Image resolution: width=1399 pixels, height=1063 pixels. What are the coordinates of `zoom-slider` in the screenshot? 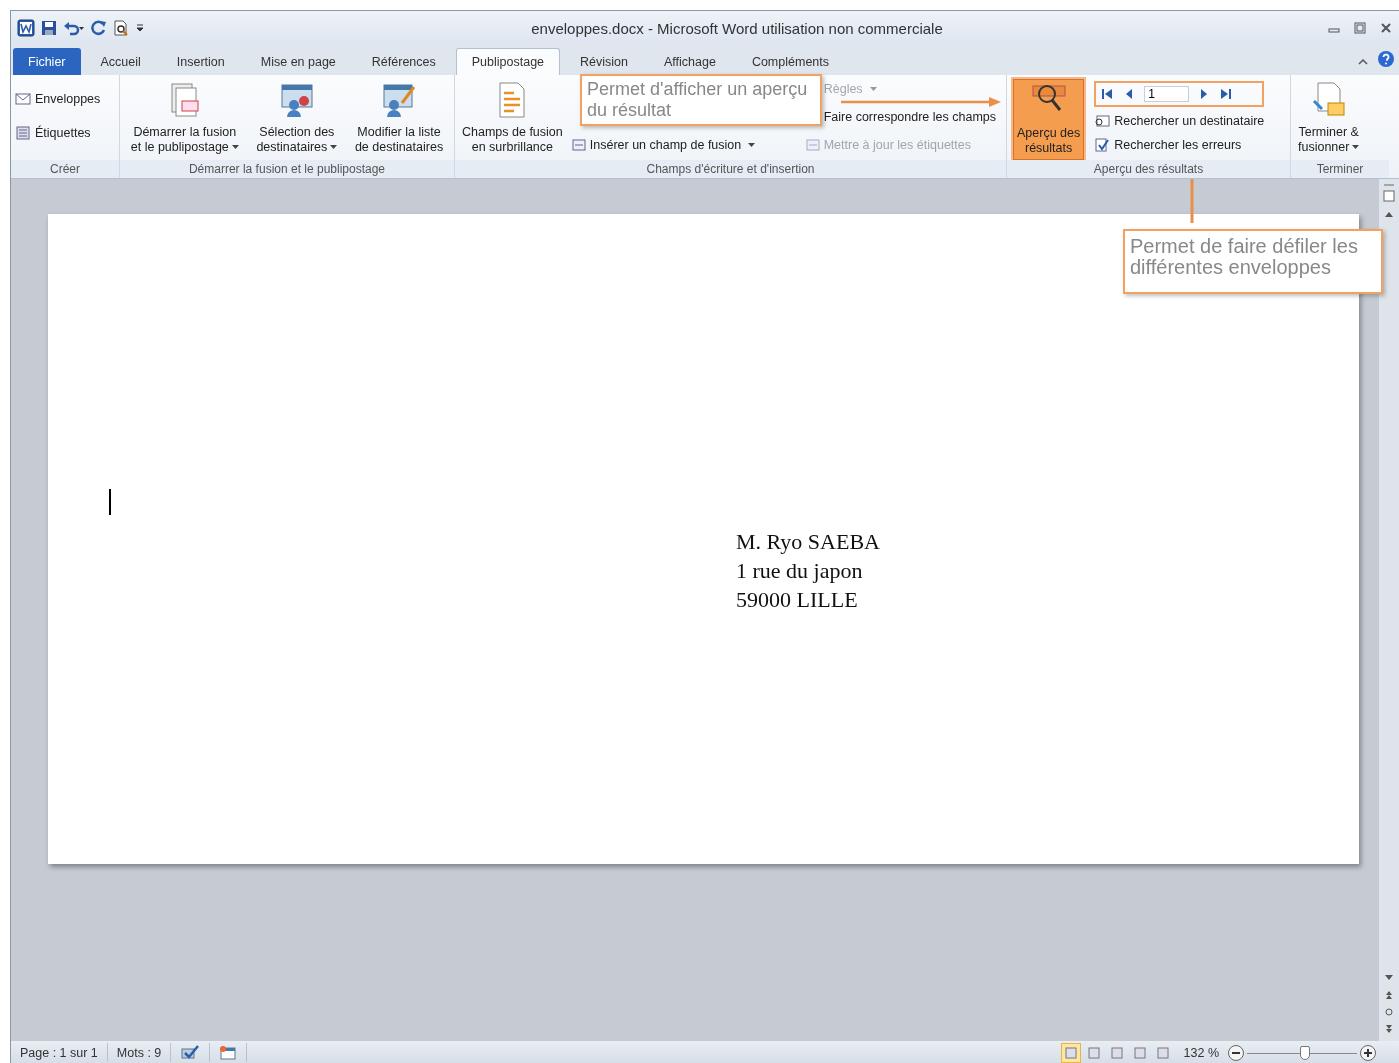 It's located at (1302, 1052).